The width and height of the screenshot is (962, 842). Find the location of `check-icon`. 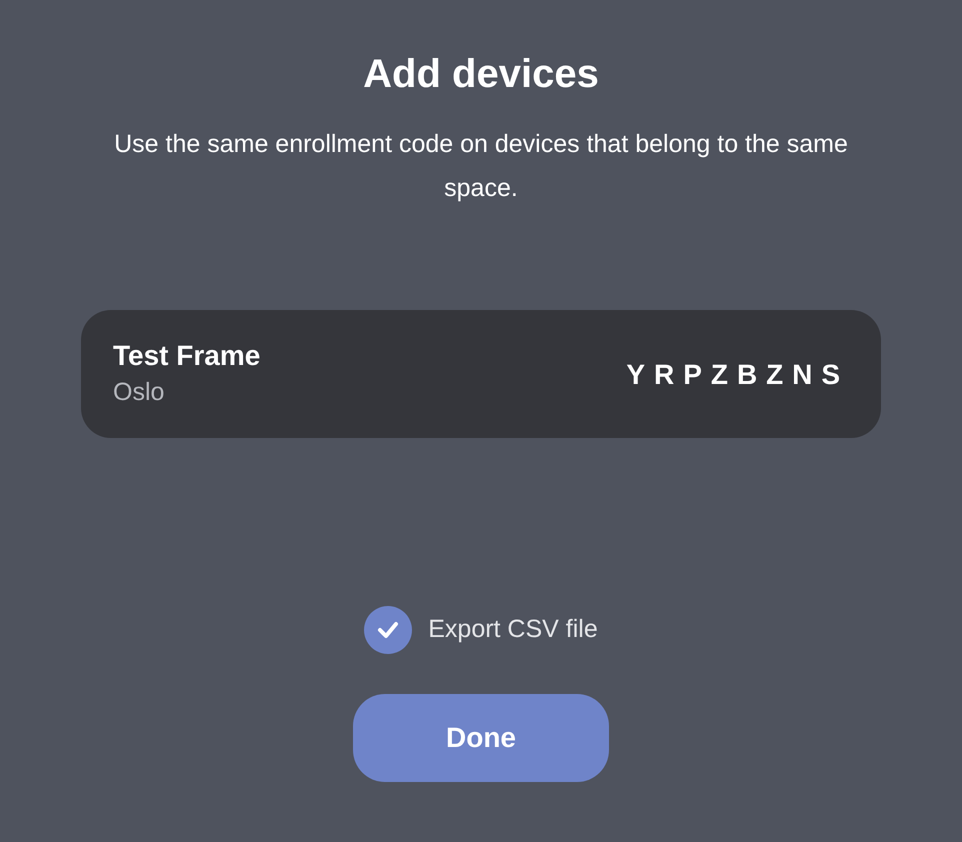

check-icon is located at coordinates (388, 630).